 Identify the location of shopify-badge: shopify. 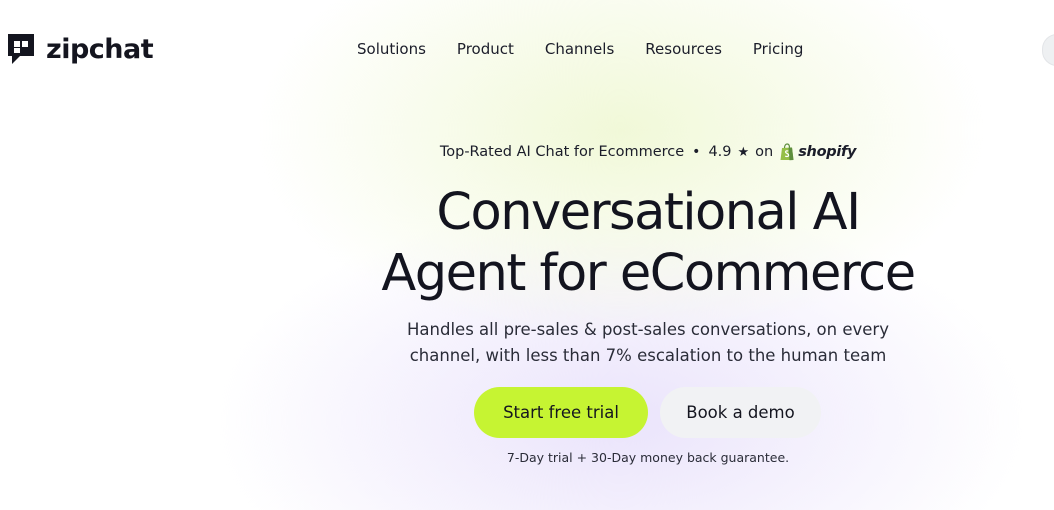
(817, 152).